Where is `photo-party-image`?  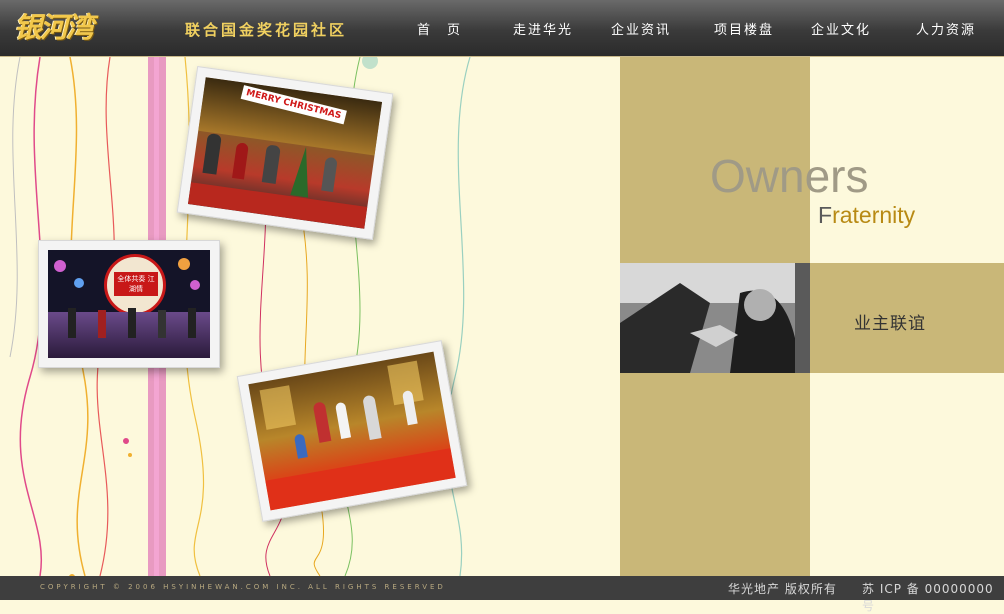 photo-party-image is located at coordinates (352, 431).